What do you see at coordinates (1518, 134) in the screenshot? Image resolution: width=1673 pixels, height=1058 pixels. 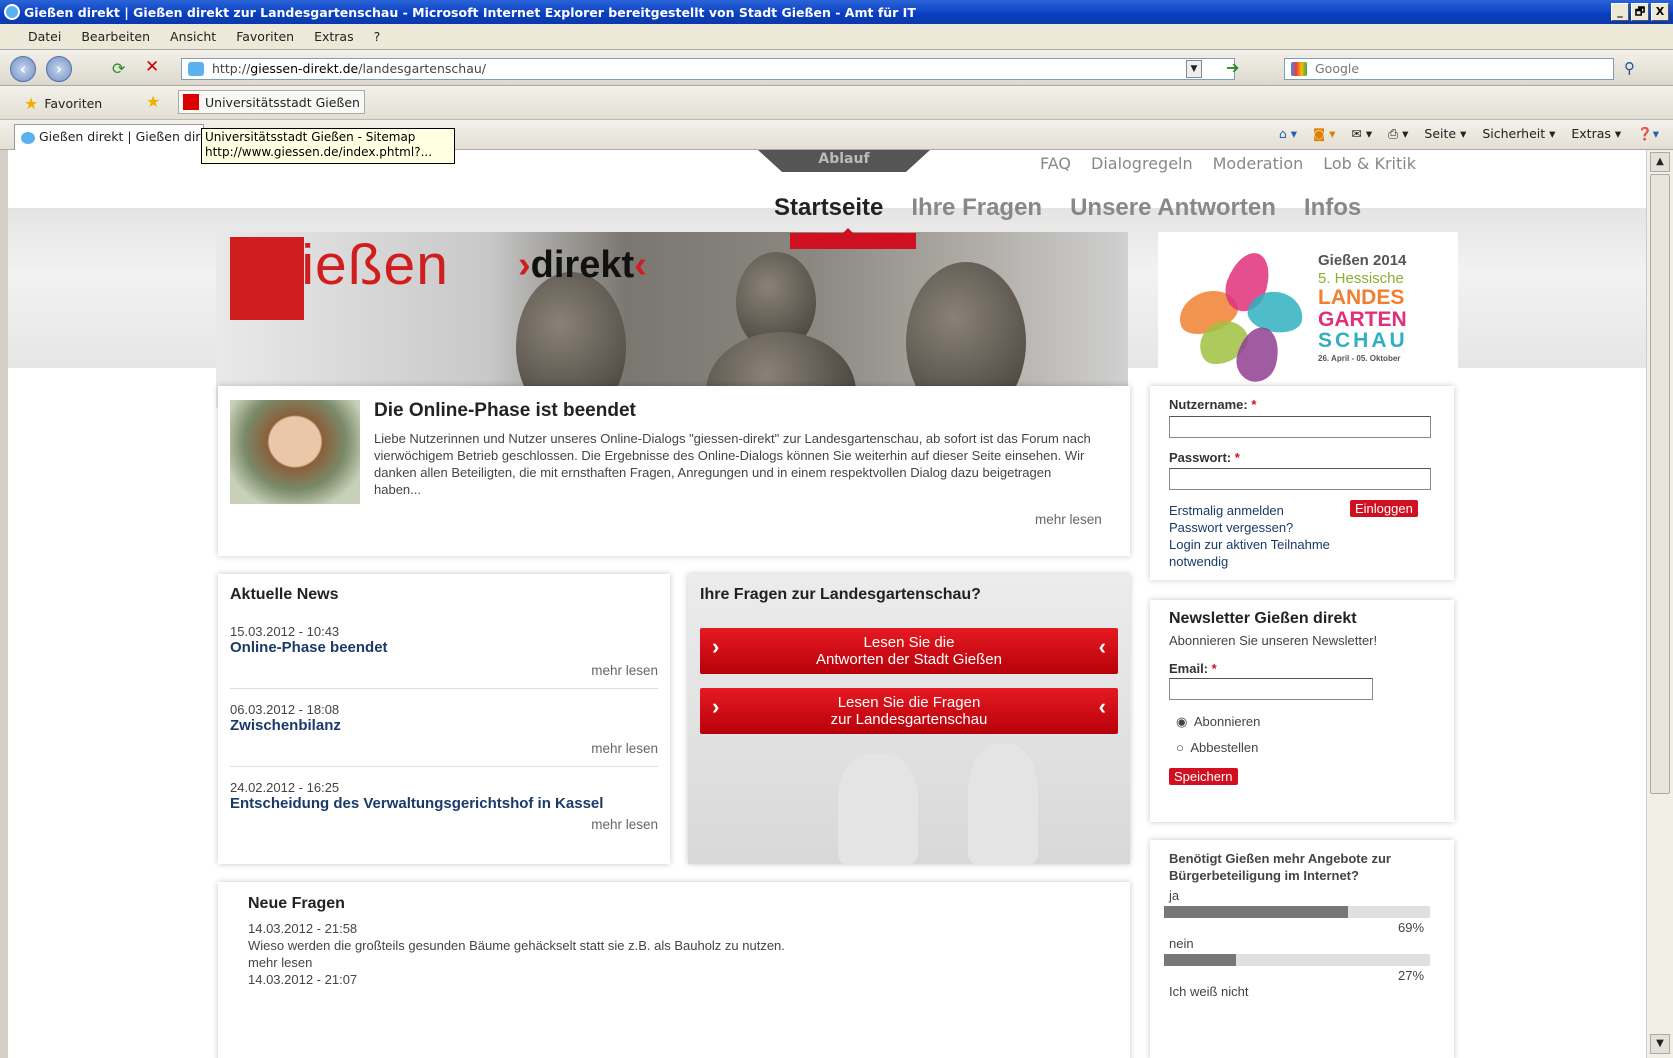 I see `menu-sicherheit: Sicherheit ▾` at bounding box center [1518, 134].